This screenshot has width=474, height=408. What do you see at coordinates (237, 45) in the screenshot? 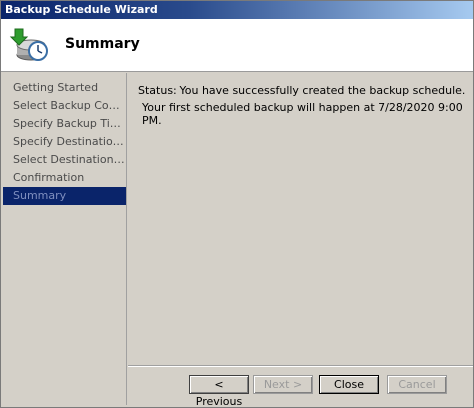
I see `wizard-header: Summary` at bounding box center [237, 45].